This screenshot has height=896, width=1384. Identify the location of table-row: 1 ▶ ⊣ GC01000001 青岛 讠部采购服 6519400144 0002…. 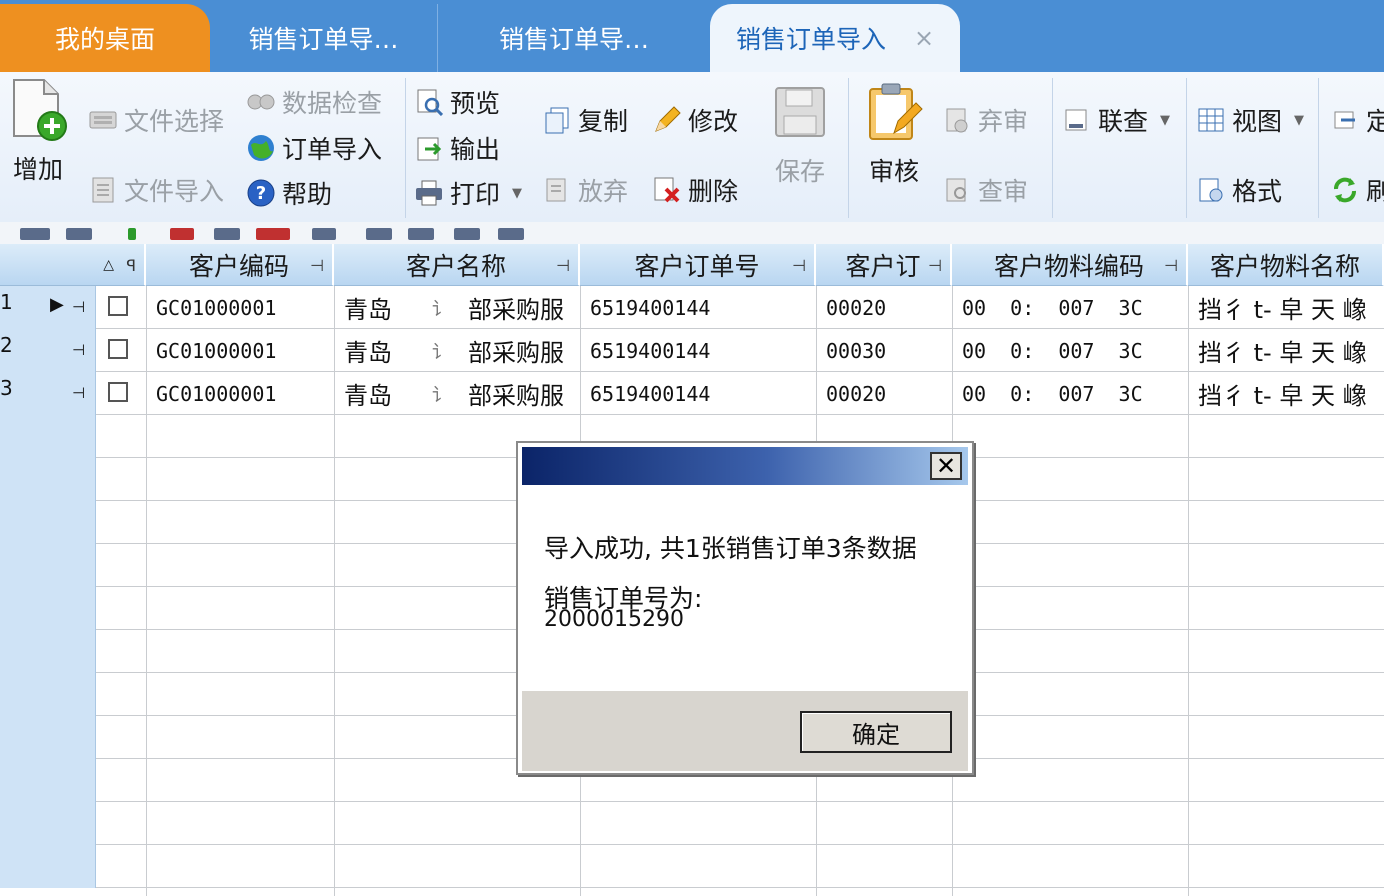
(692, 307).